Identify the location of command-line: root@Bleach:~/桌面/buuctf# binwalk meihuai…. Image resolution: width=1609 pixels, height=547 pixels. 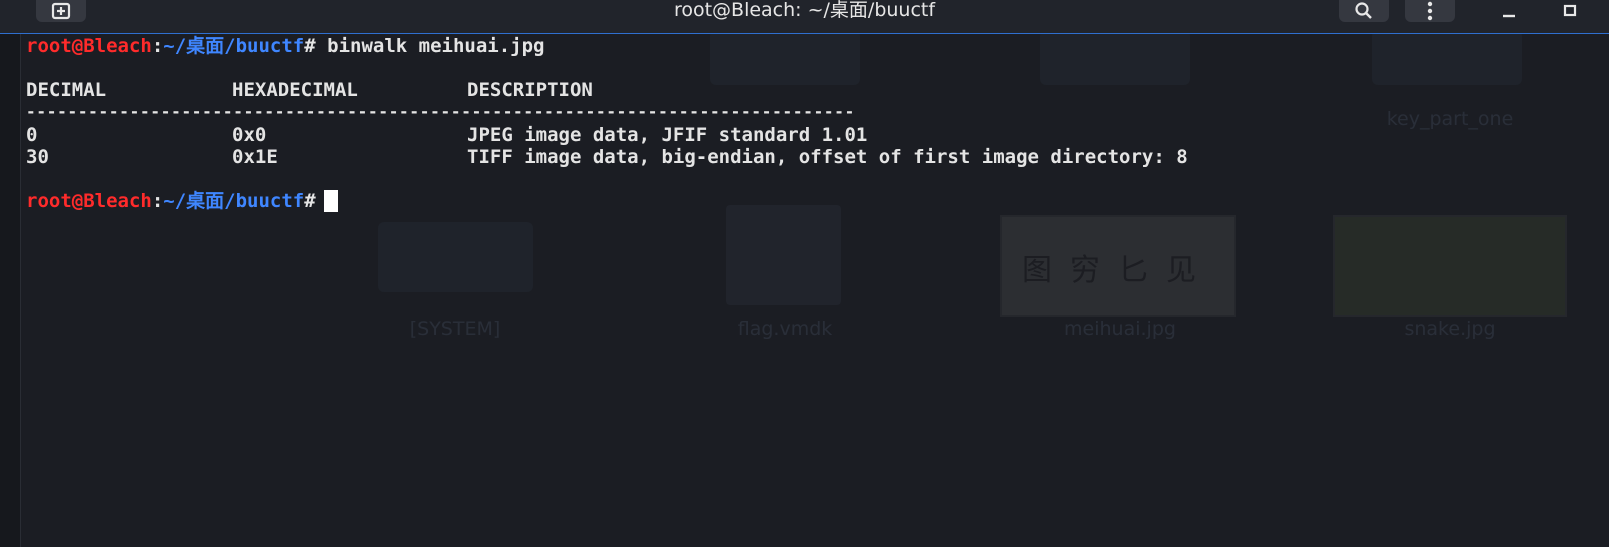
(285, 46).